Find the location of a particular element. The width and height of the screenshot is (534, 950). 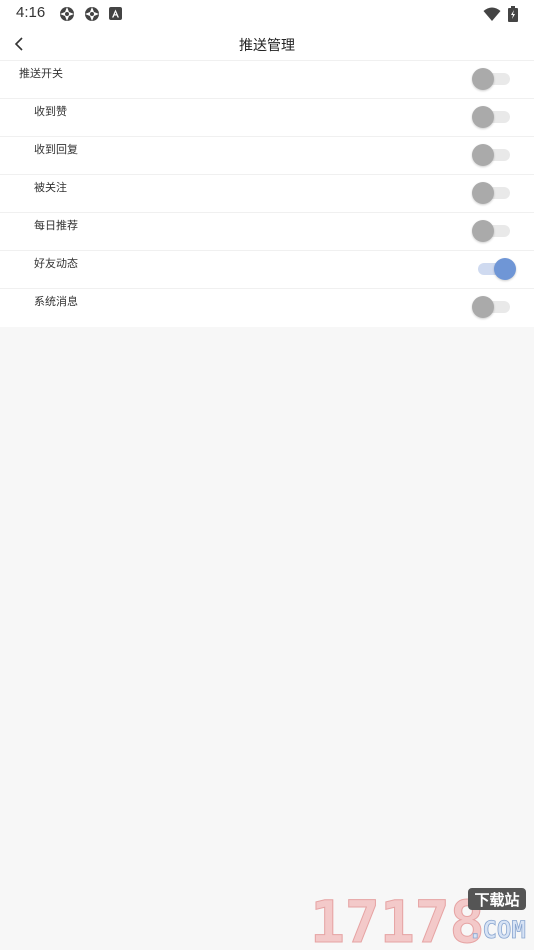

setting-row-replies: 收到回复 is located at coordinates (267, 156).